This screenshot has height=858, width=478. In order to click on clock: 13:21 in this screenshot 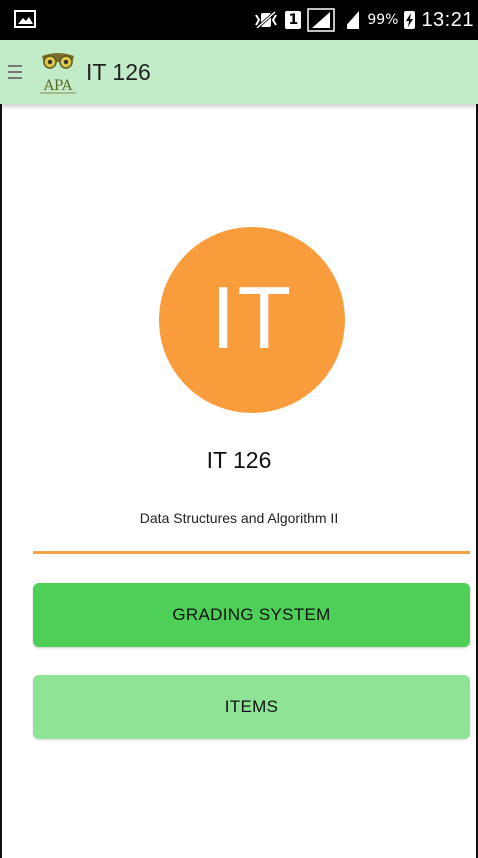, I will do `click(447, 19)`.